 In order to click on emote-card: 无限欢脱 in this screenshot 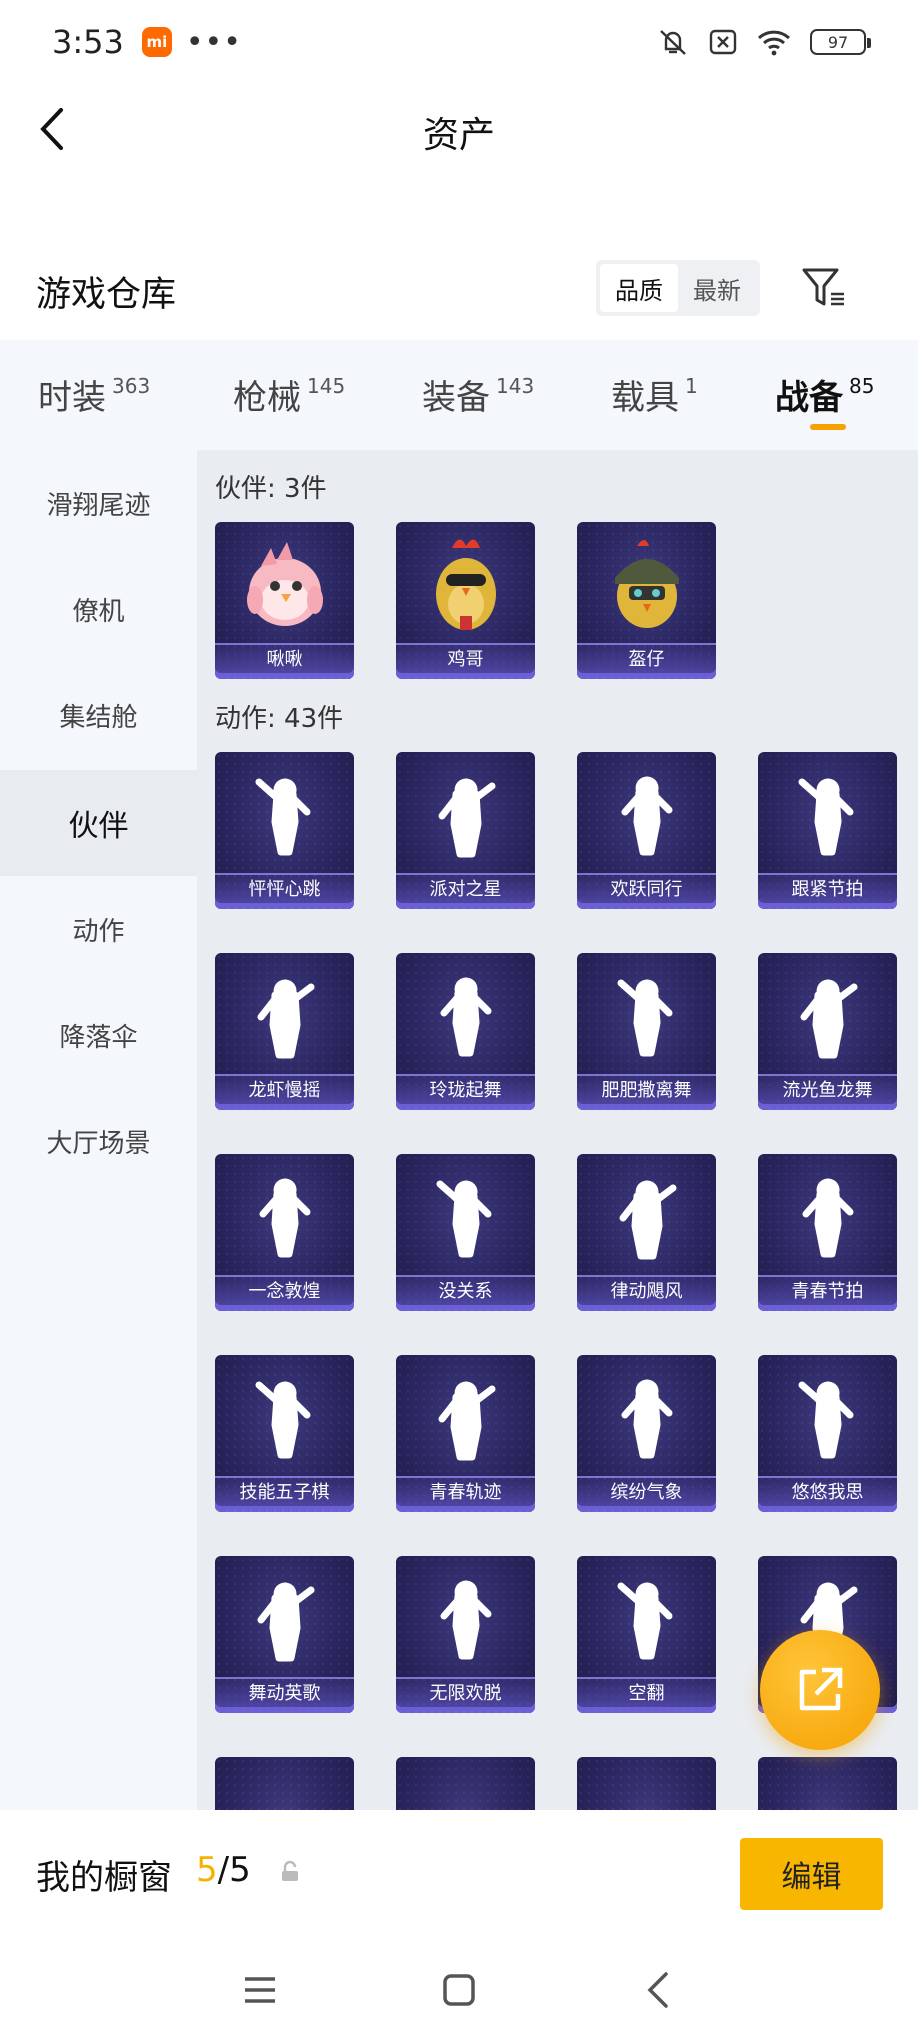, I will do `click(465, 1634)`.